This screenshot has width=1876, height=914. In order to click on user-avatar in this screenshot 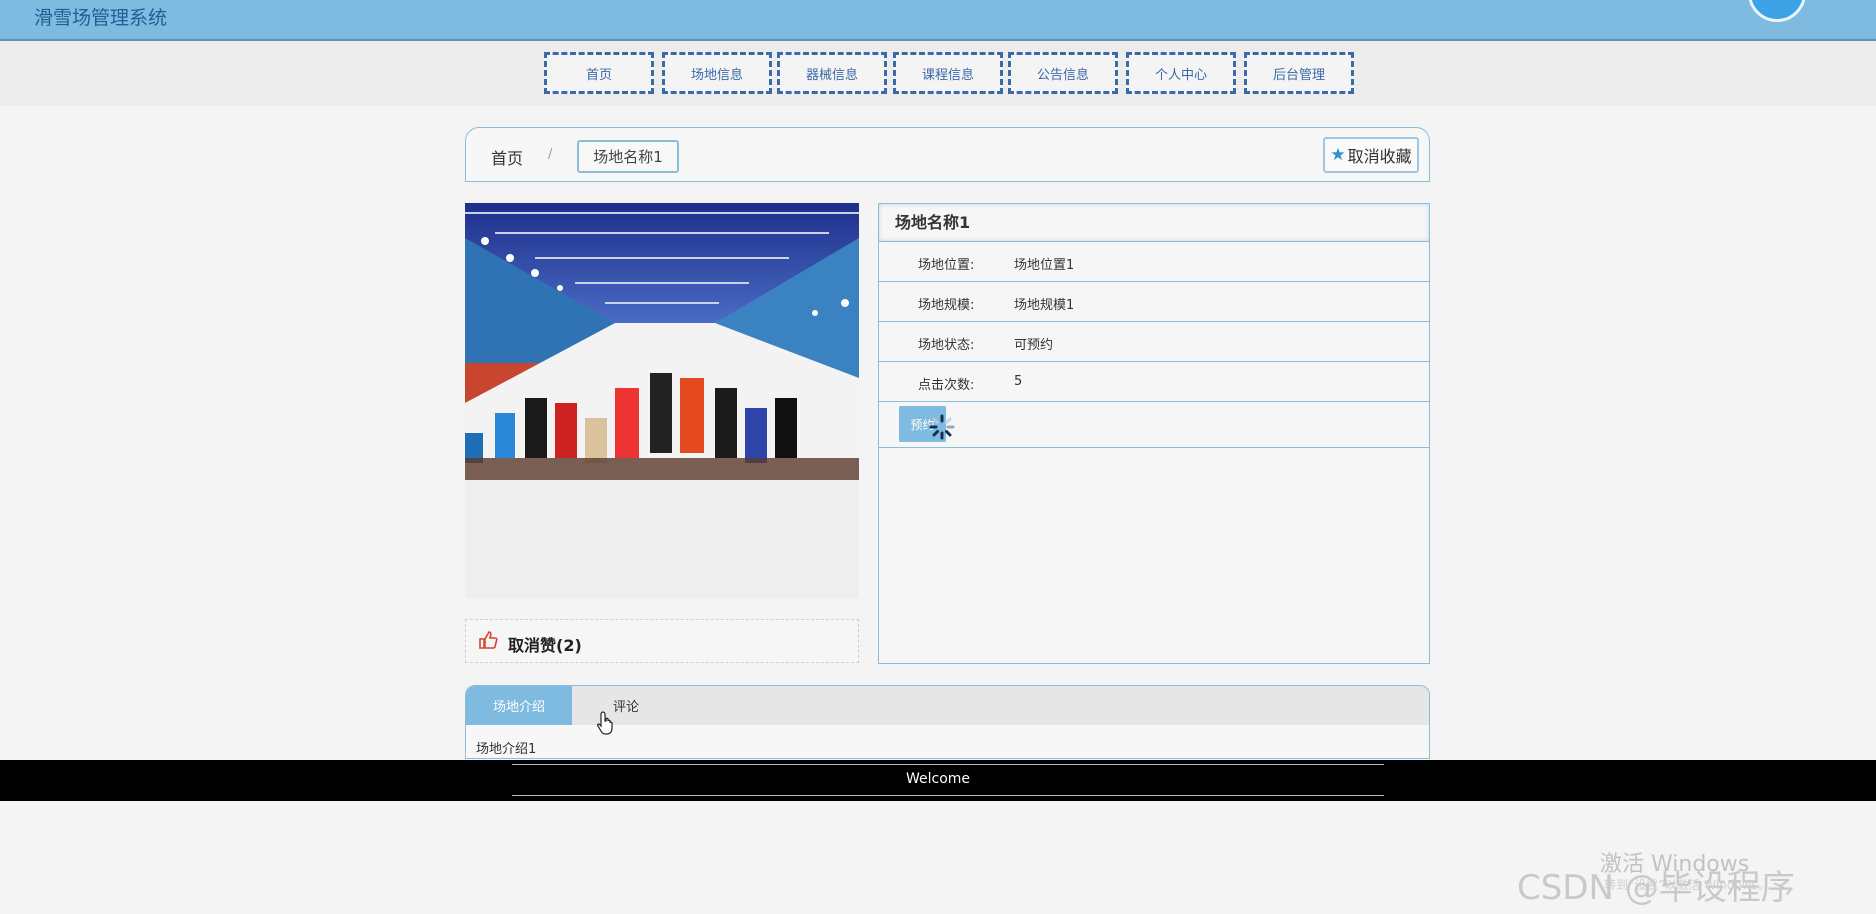, I will do `click(1777, 11)`.